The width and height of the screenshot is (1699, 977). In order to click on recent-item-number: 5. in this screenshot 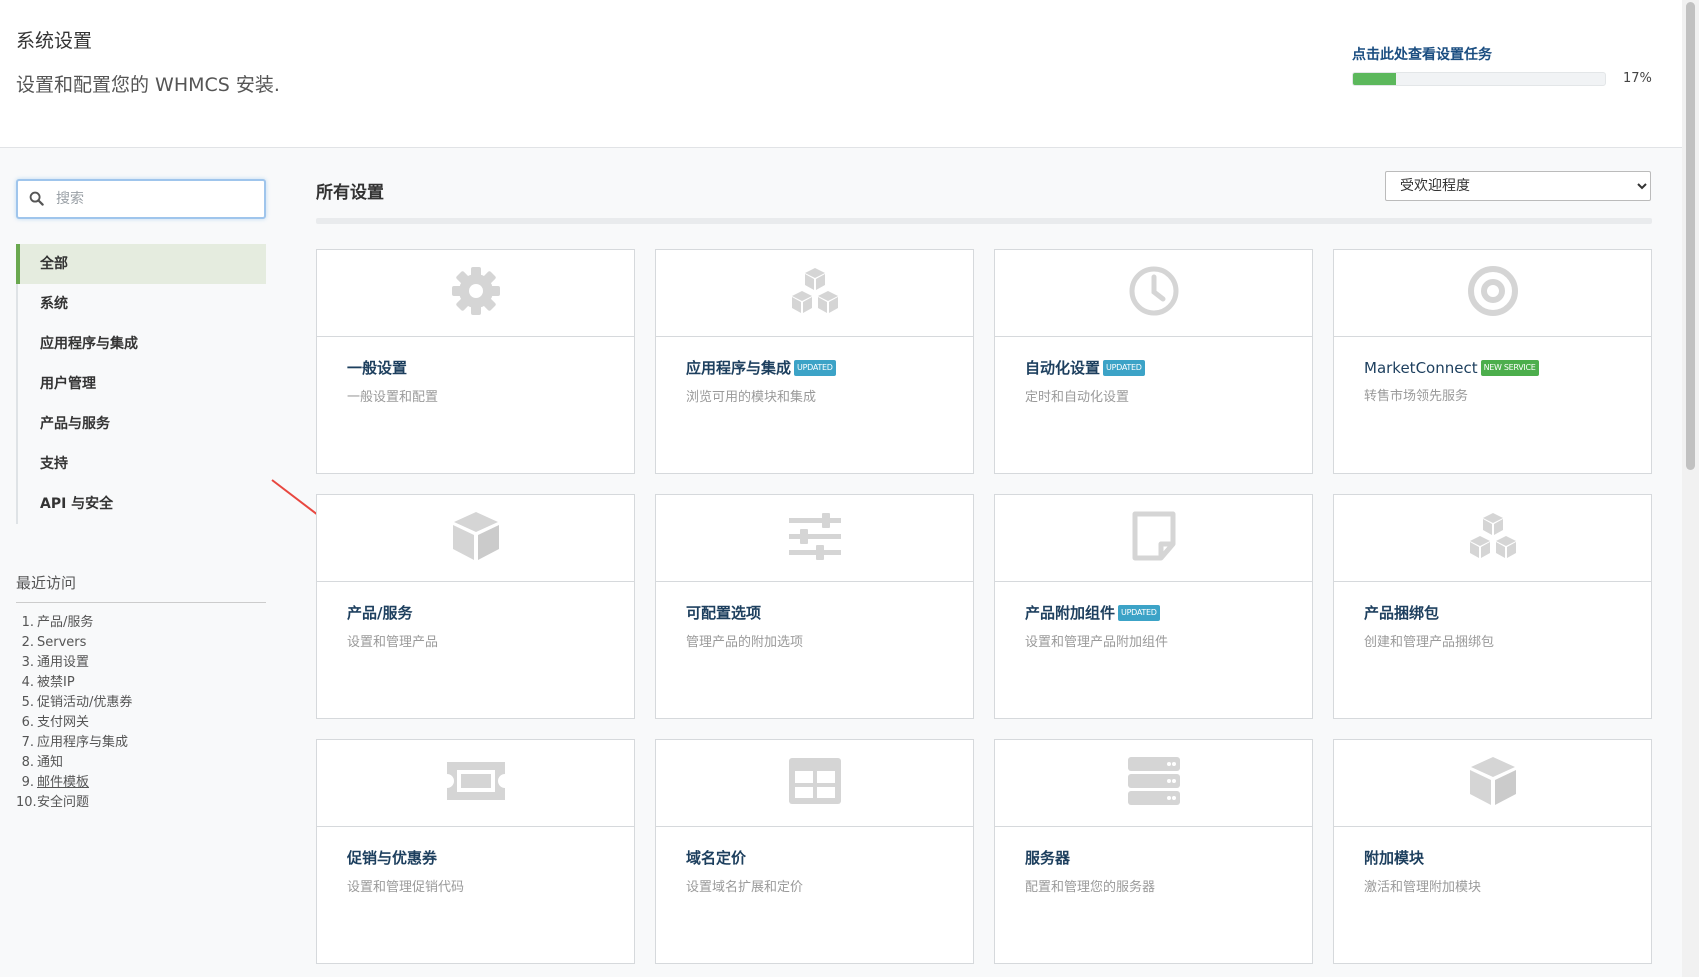, I will do `click(27, 702)`.